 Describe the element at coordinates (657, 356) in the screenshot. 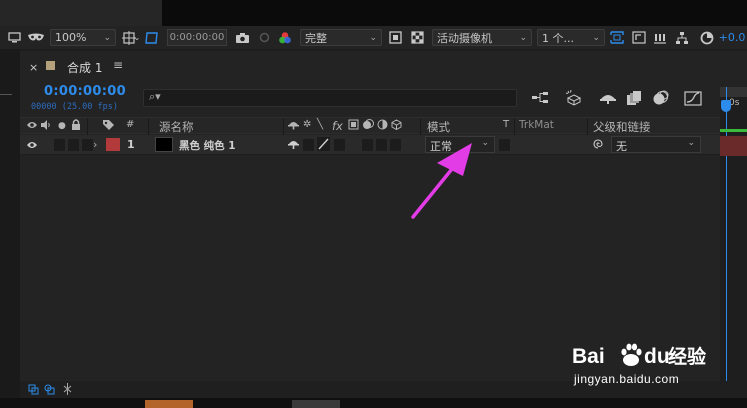

I see `watermark-brand-b: du` at that location.